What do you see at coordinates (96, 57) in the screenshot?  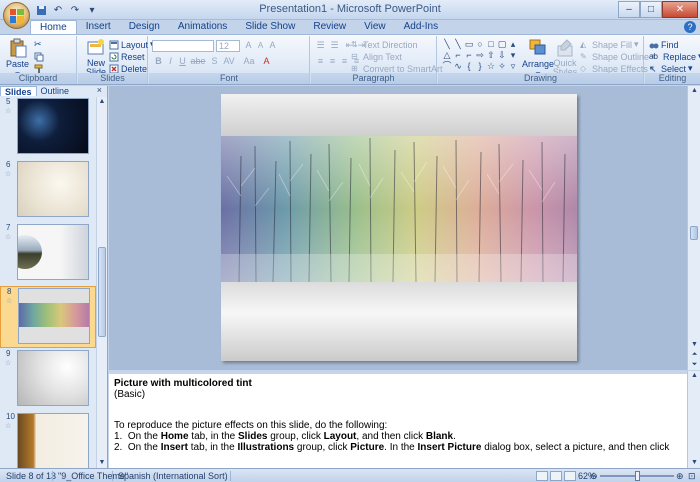 I see `new-slide-button: New Slide` at bounding box center [96, 57].